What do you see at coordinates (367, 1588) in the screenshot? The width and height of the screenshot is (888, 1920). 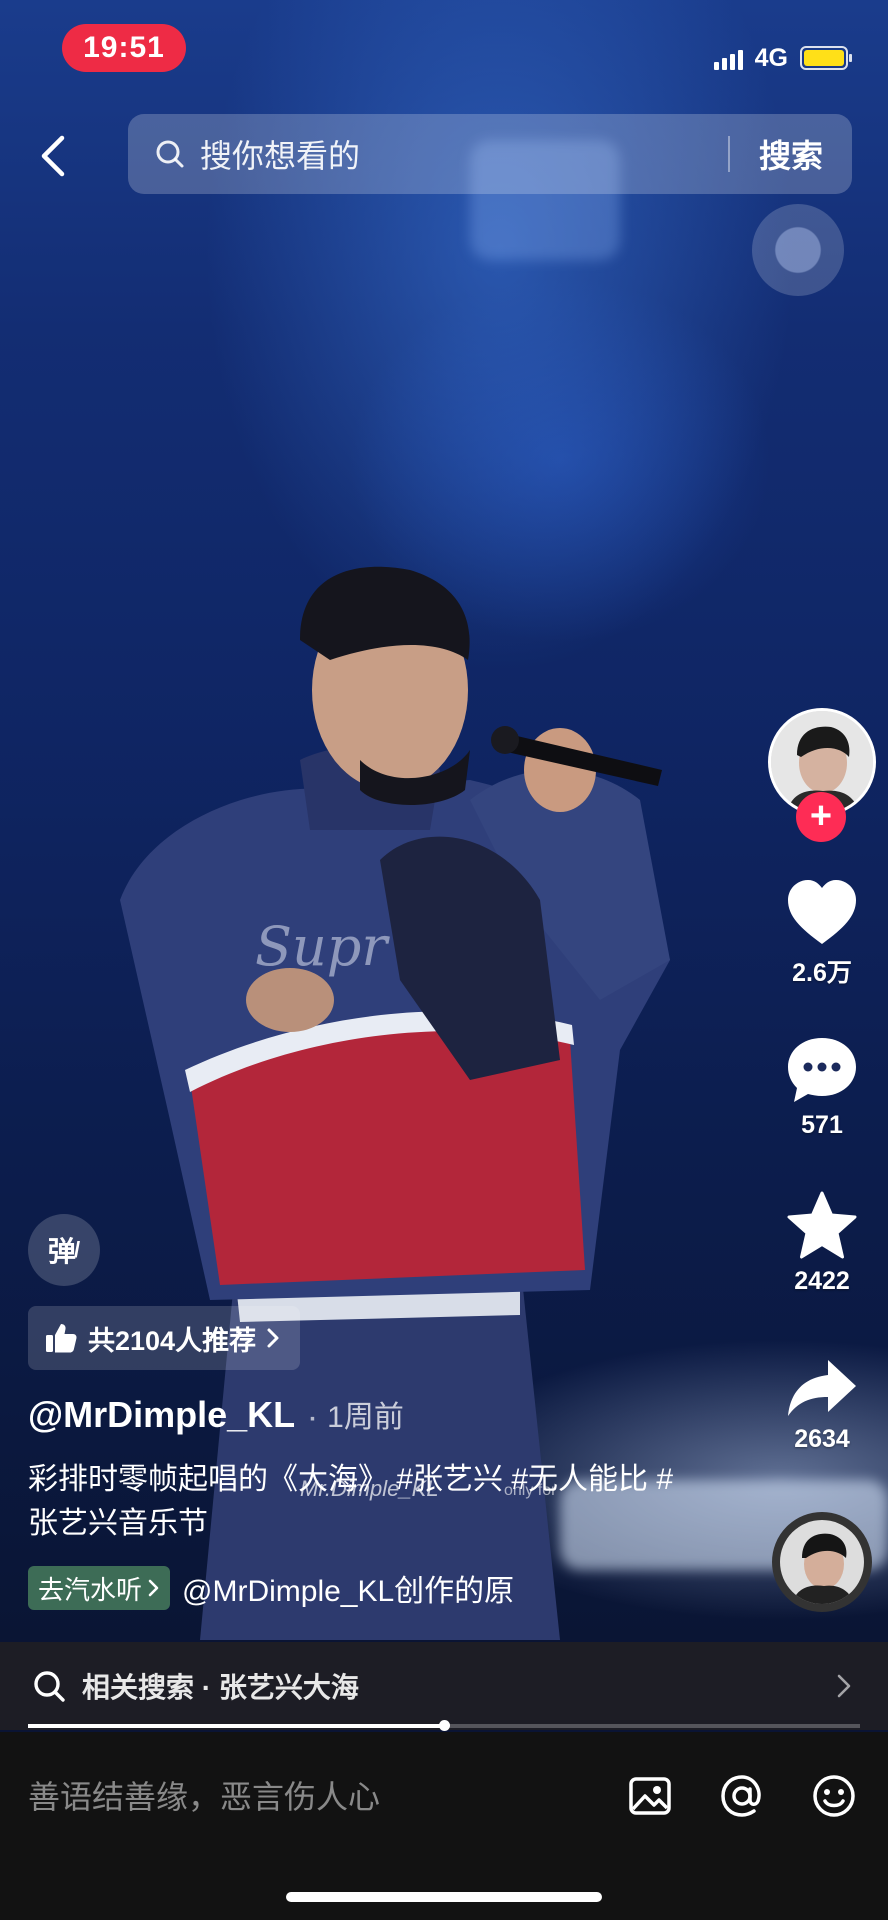 I see `music-title: @MrDimple_KL创作的原` at bounding box center [367, 1588].